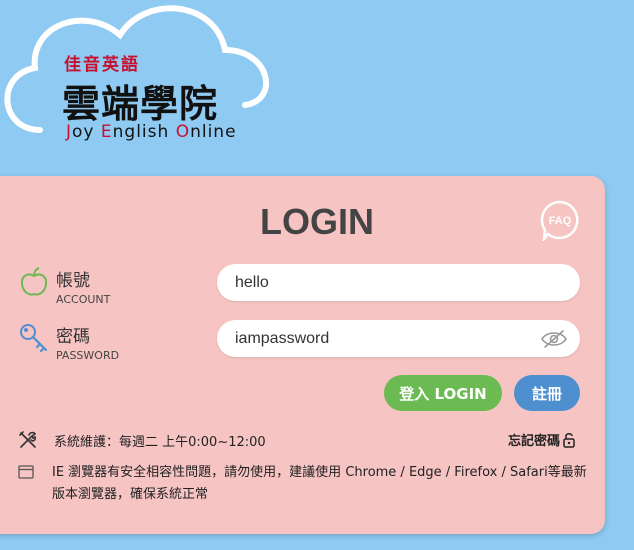 The width and height of the screenshot is (634, 550). Describe the element at coordinates (150, 80) in the screenshot. I see `brand-logo: 佳音英語 雲端學院 Joy English Online` at that location.